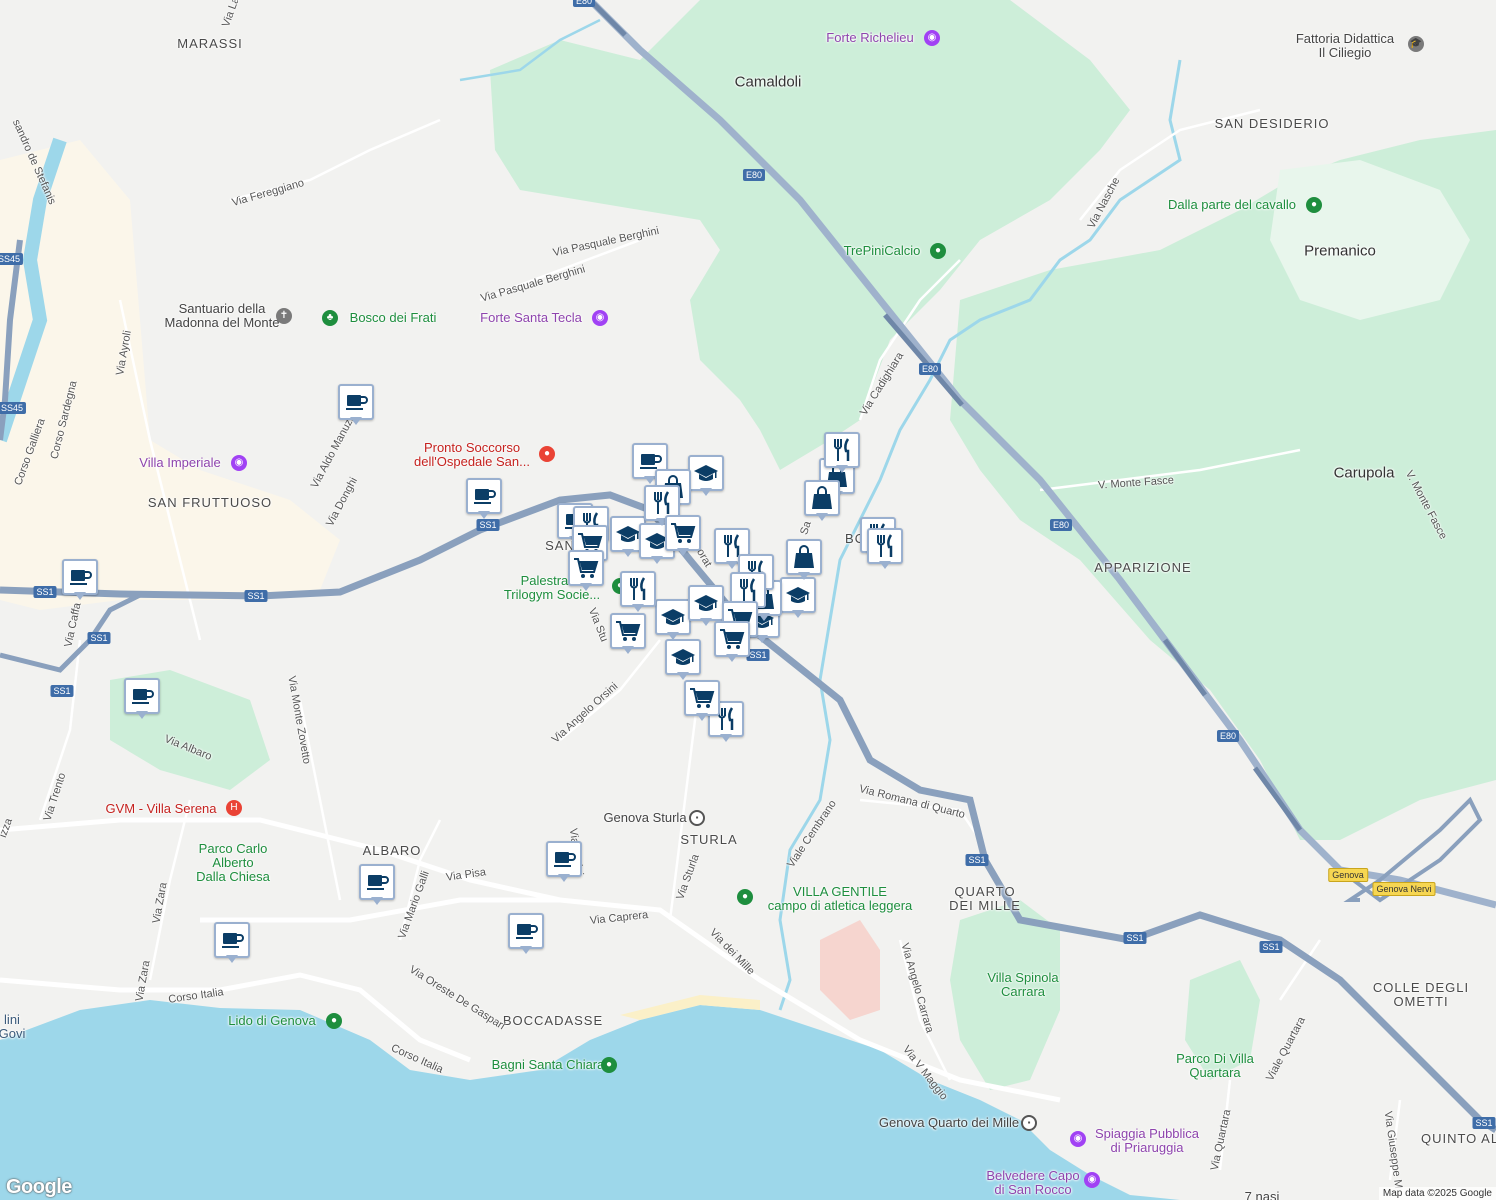  I want to click on shield-ss1-a: SS1, so click(488, 525).